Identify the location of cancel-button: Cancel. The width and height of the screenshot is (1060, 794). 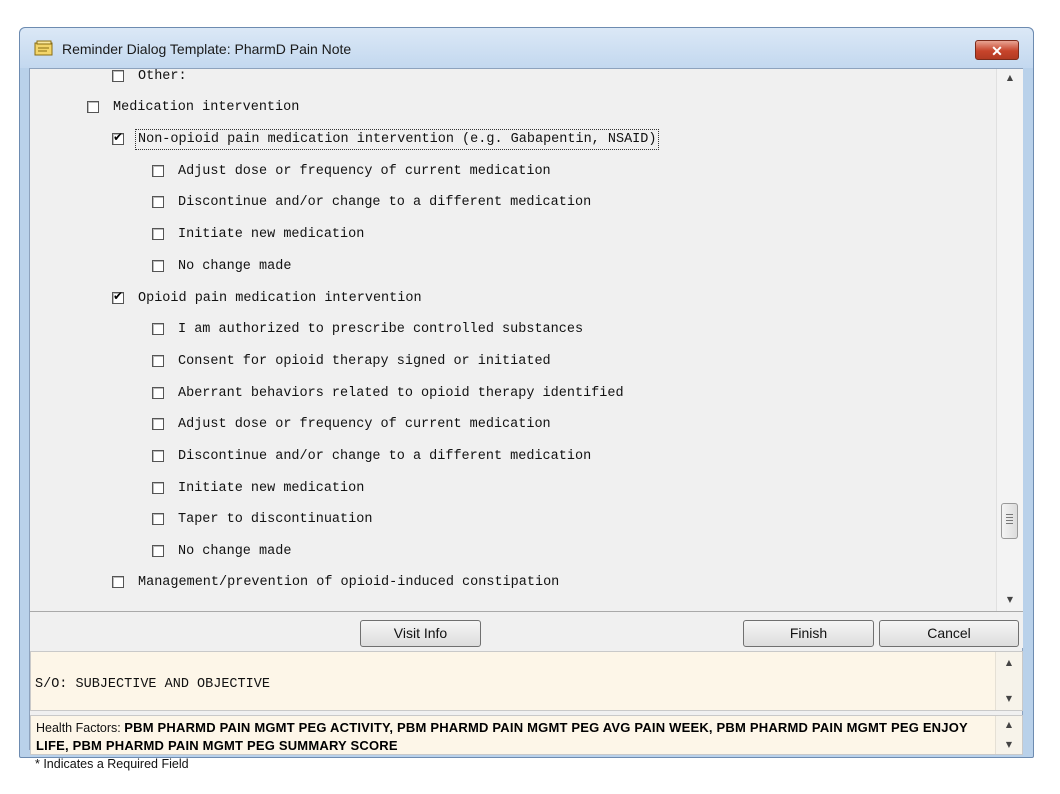
(949, 633).